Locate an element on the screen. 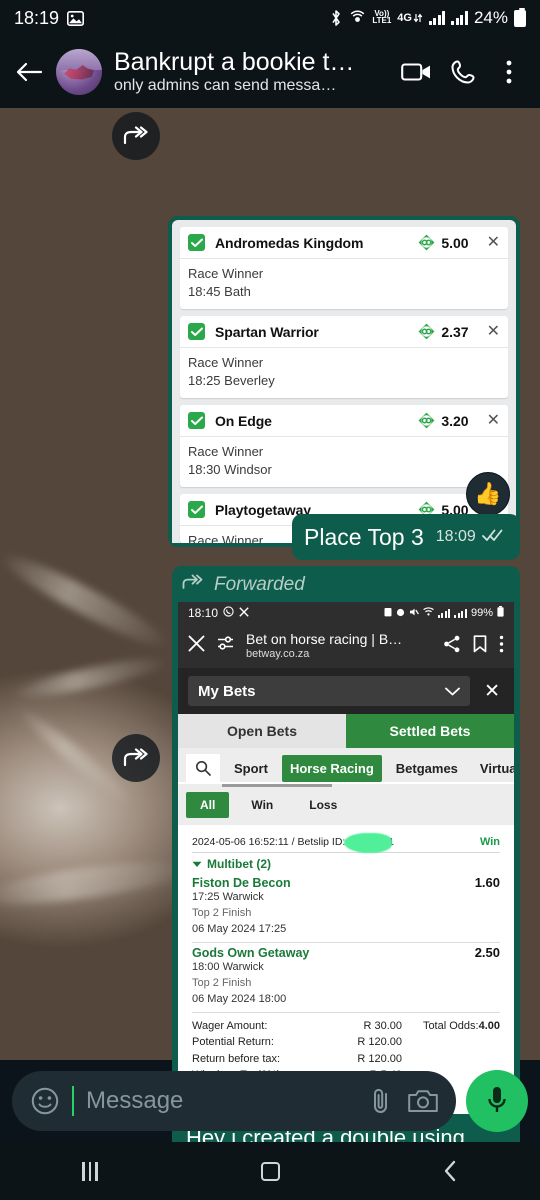  close-icon is located at coordinates (196, 646).